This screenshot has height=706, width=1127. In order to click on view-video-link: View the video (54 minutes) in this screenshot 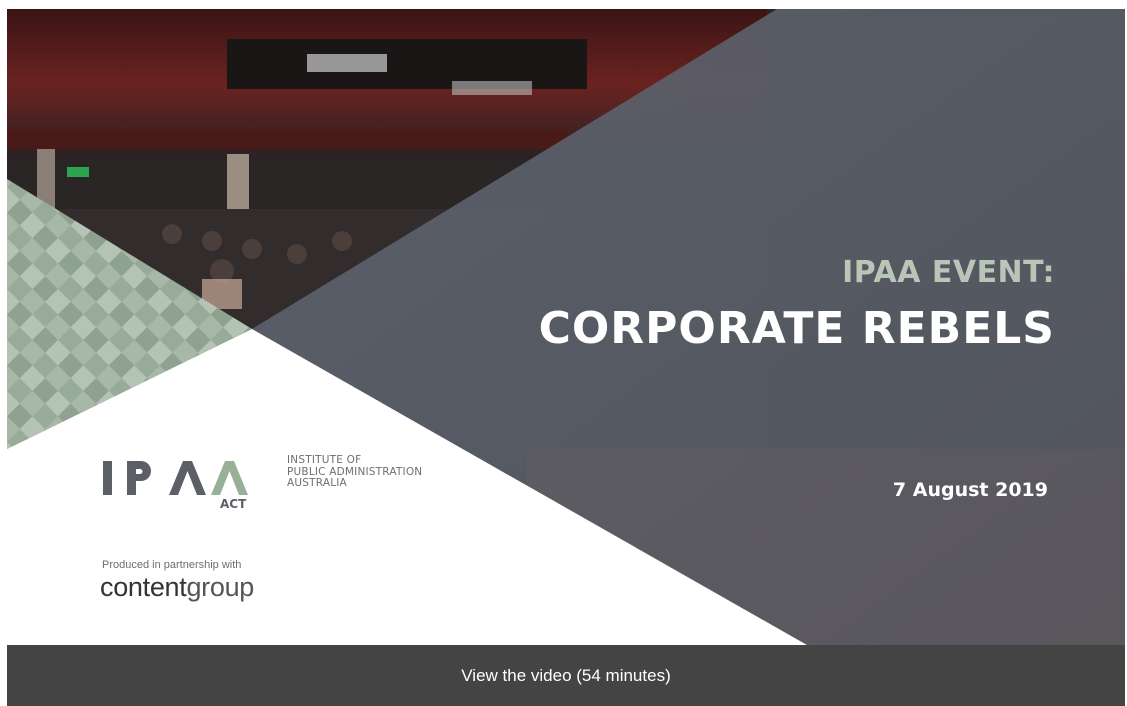, I will do `click(566, 675)`.